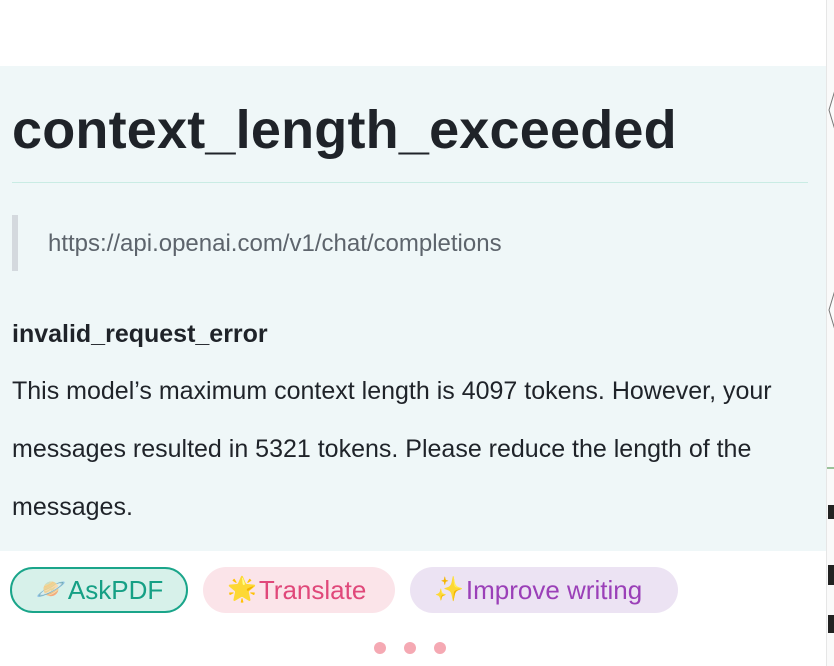 The height and width of the screenshot is (666, 834). Describe the element at coordinates (140, 334) in the screenshot. I see `error-type: invalid_request_error` at that location.